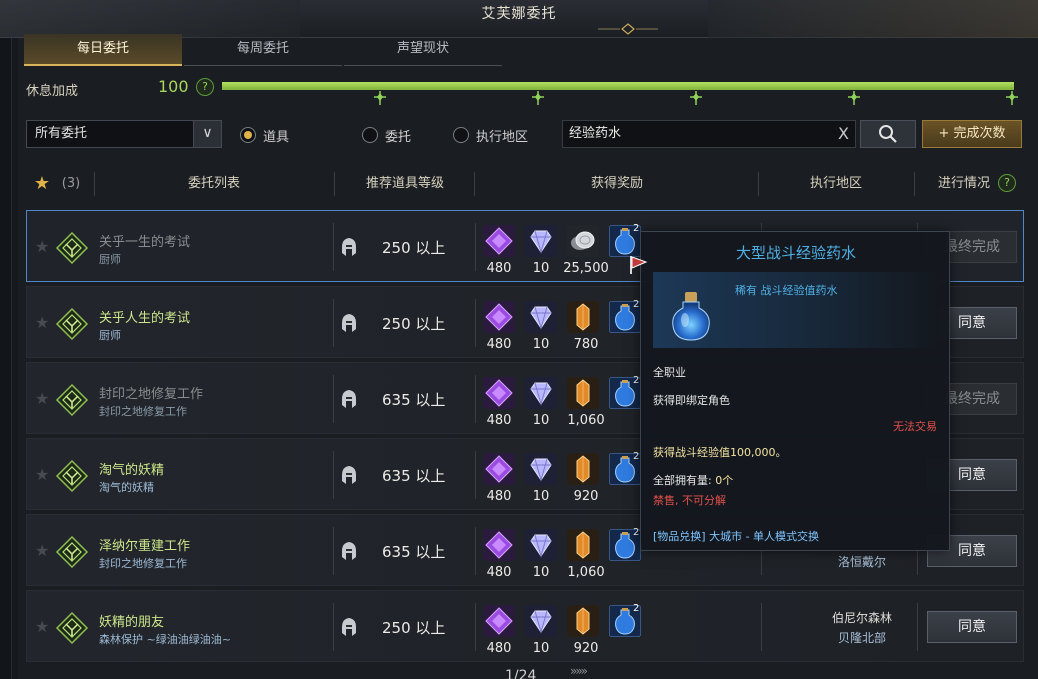 This screenshot has width=1038, height=679. What do you see at coordinates (126, 487) in the screenshot?
I see `quest-subtitle: 淘气的妖精` at bounding box center [126, 487].